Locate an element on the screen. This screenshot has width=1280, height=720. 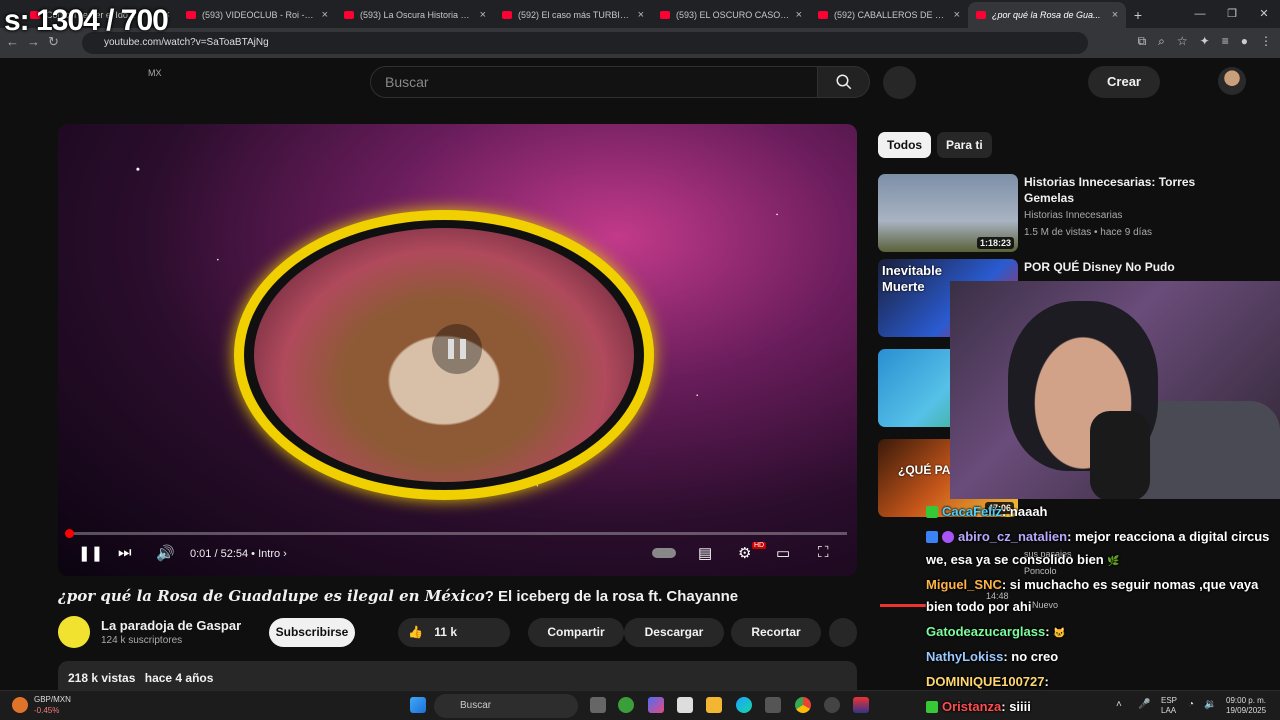
search-button is located at coordinates (844, 82).